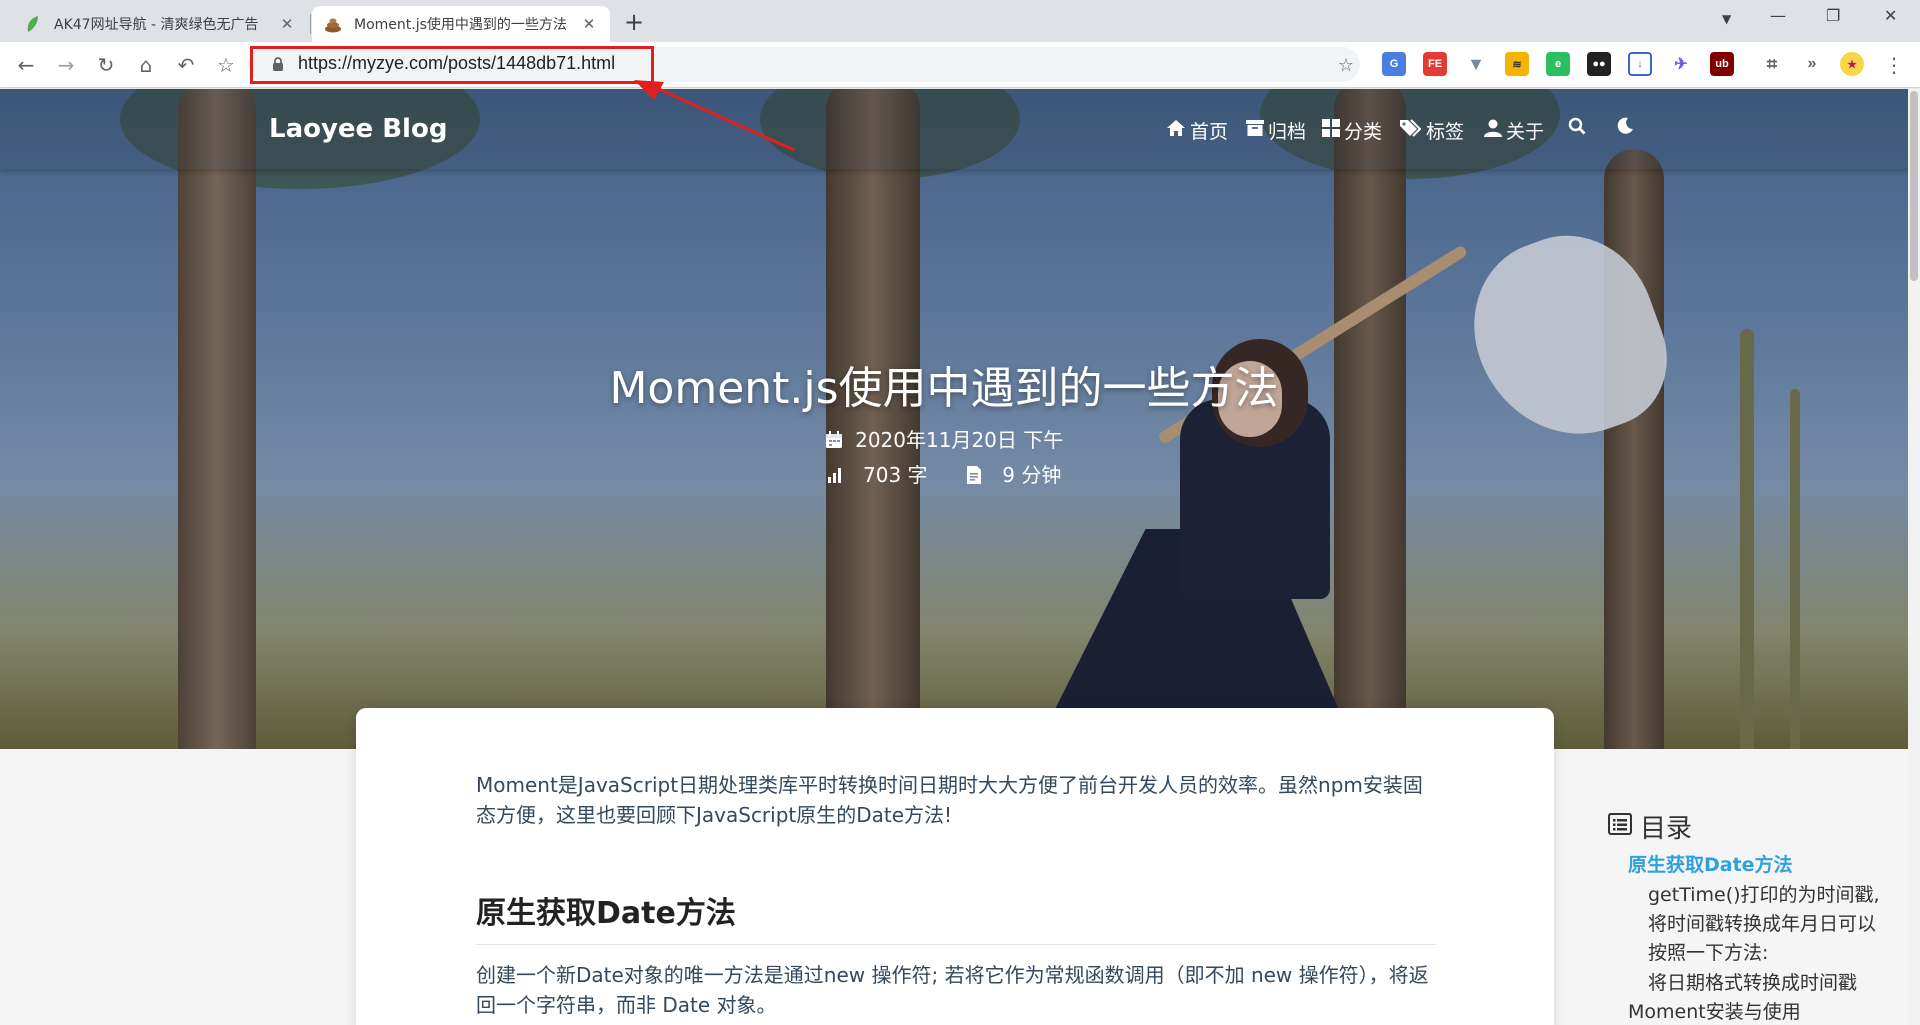 Image resolution: width=1920 pixels, height=1025 pixels. What do you see at coordinates (1666, 829) in the screenshot?
I see `toc-title-text: 目录` at bounding box center [1666, 829].